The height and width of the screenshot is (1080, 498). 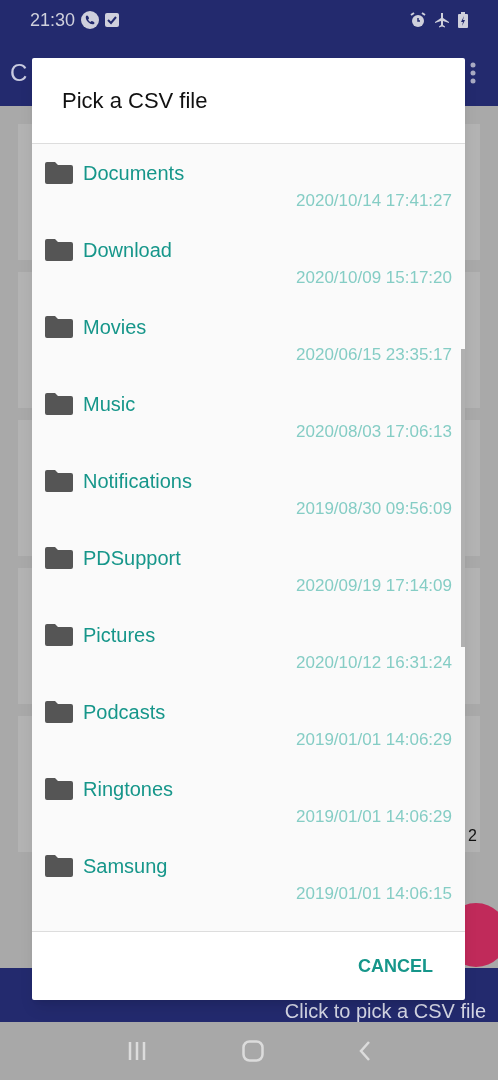 What do you see at coordinates (119, 635) in the screenshot?
I see `folder-name: Pictures` at bounding box center [119, 635].